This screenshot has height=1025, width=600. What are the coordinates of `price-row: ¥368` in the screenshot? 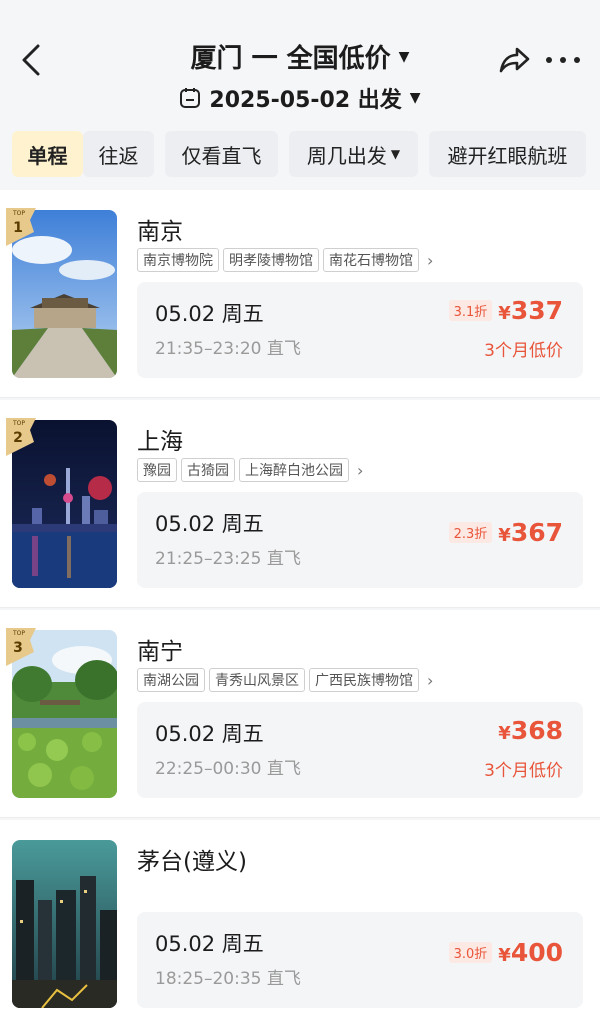 It's located at (530, 730).